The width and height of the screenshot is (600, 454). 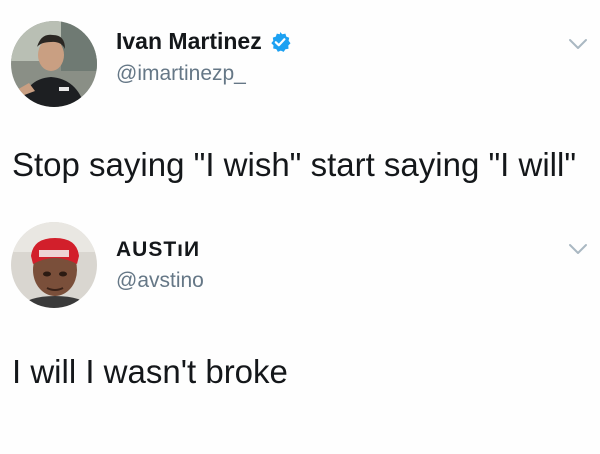 I want to click on display-name: Ivan Martinez, so click(x=189, y=41).